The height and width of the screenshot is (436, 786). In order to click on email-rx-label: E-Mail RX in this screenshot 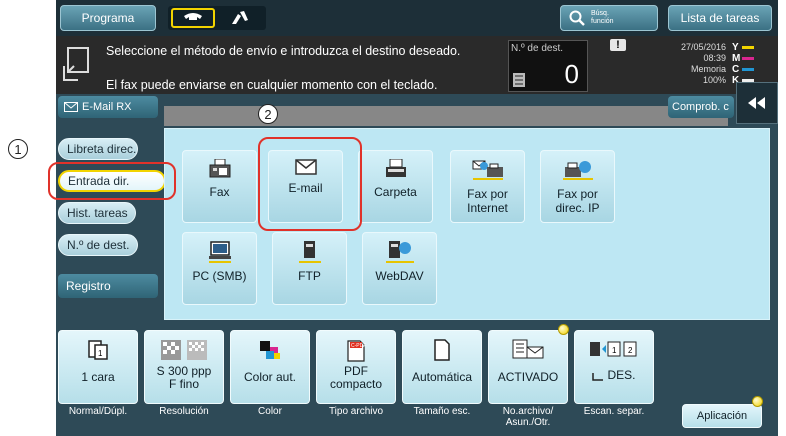, I will do `click(107, 107)`.